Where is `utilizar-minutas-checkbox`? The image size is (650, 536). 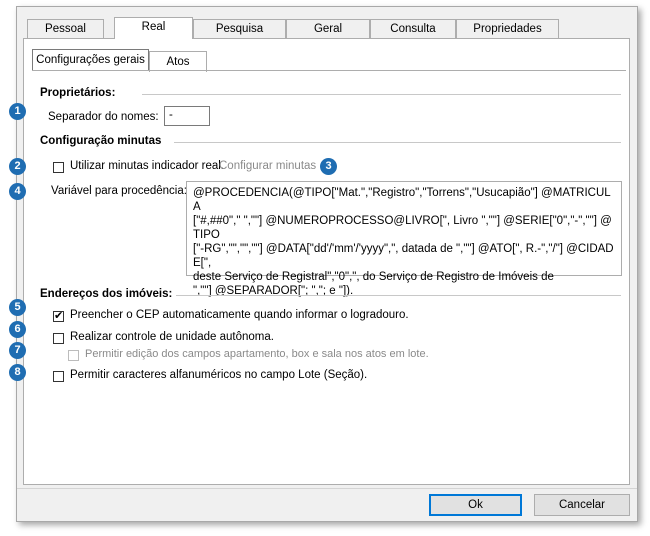 utilizar-minutas-checkbox is located at coordinates (58, 167).